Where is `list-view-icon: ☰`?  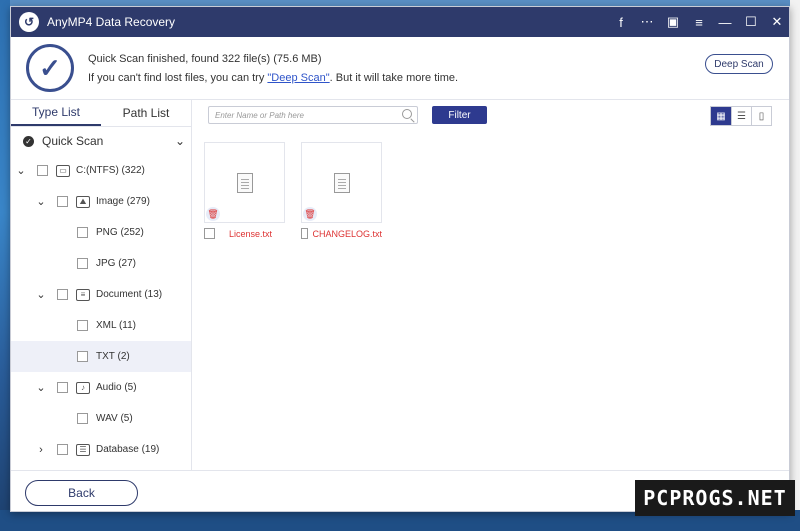
list-view-icon: ☰ is located at coordinates (741, 116).